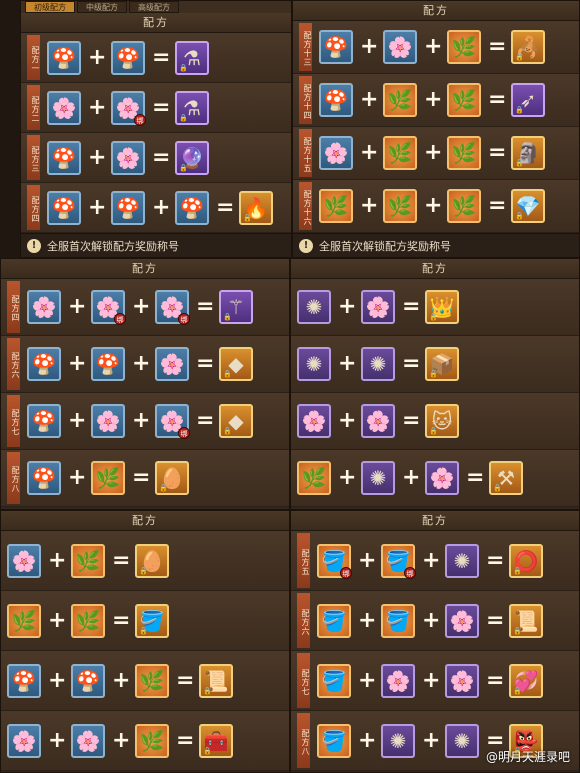  Describe the element at coordinates (256, 207) in the screenshot. I see `blue-flame-icon: 🔥 🔒` at that location.